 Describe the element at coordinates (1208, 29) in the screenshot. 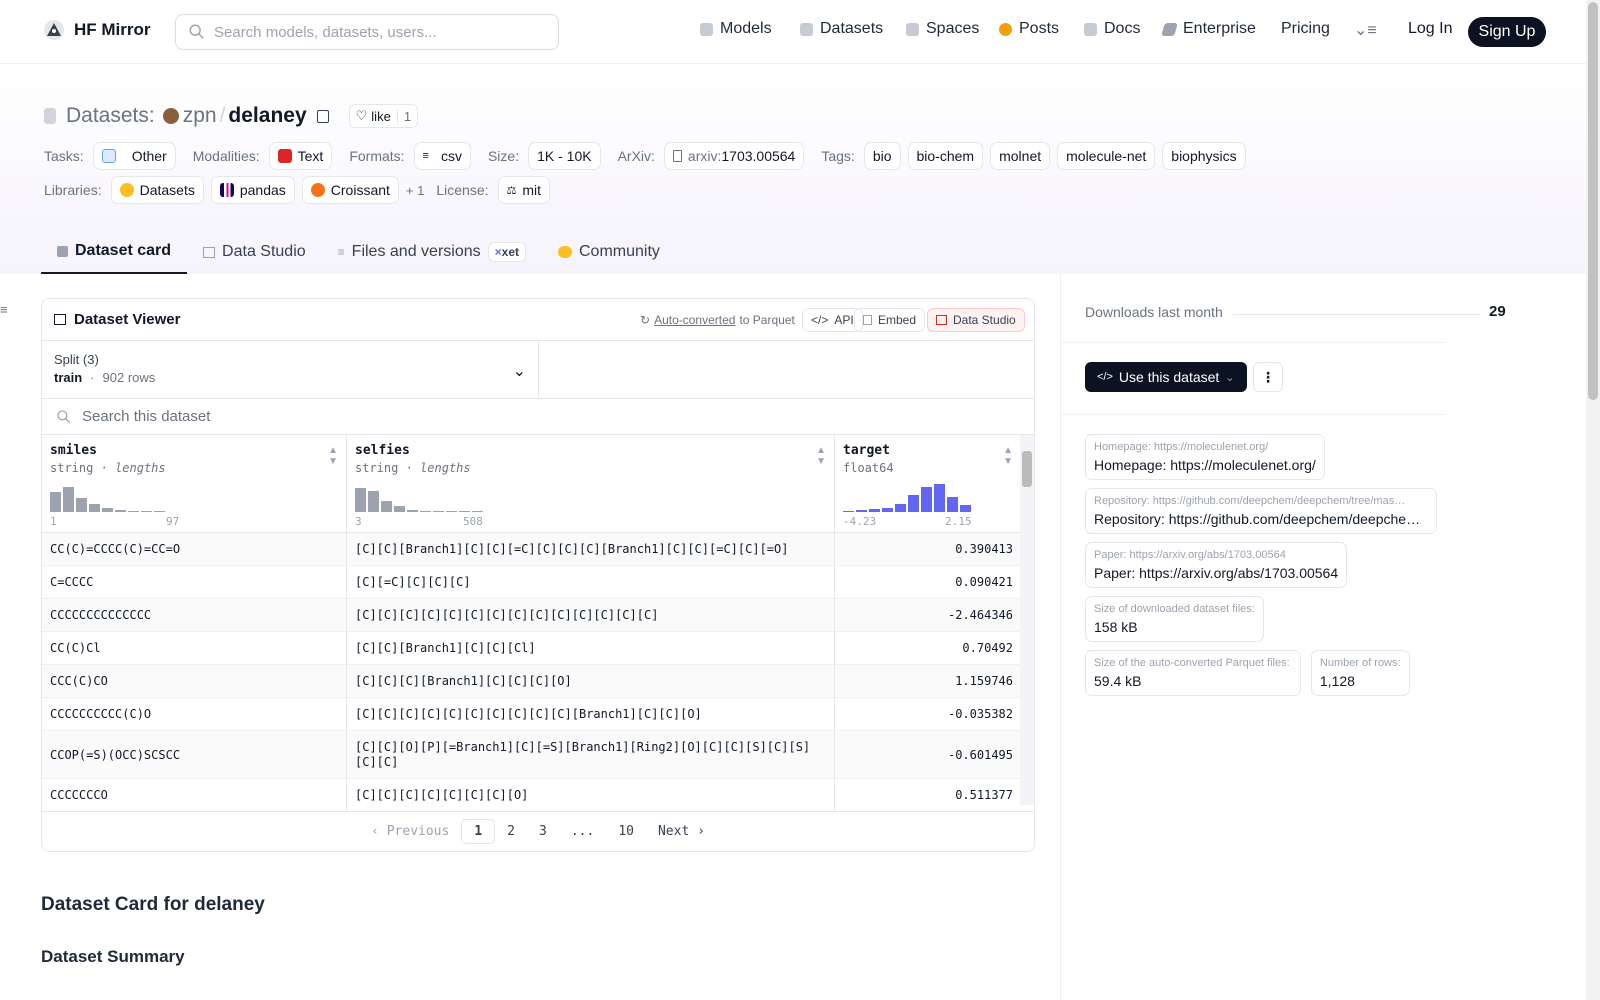

I see `nav-enterprise: Enterprise` at that location.